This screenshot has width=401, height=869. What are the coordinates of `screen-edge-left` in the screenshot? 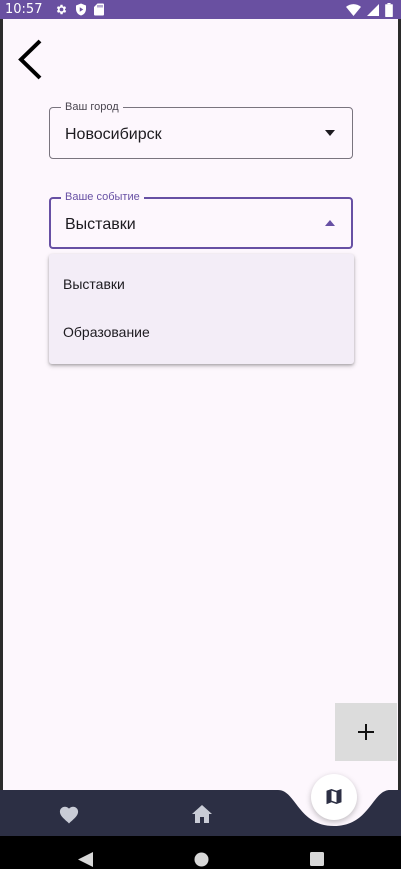 It's located at (1, 404).